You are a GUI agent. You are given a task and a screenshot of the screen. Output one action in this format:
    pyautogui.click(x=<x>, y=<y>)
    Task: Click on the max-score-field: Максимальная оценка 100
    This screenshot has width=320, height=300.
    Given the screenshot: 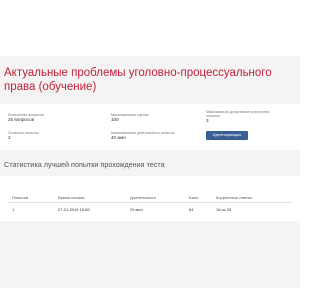 What is the action you would take?
    pyautogui.click(x=129, y=117)
    